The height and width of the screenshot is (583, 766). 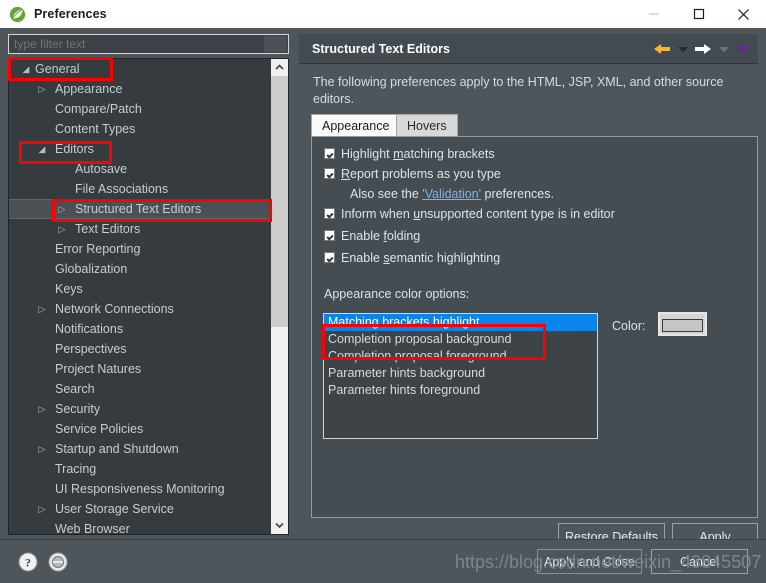 I want to click on color-option-label: Parameter hints foreground, so click(x=404, y=390).